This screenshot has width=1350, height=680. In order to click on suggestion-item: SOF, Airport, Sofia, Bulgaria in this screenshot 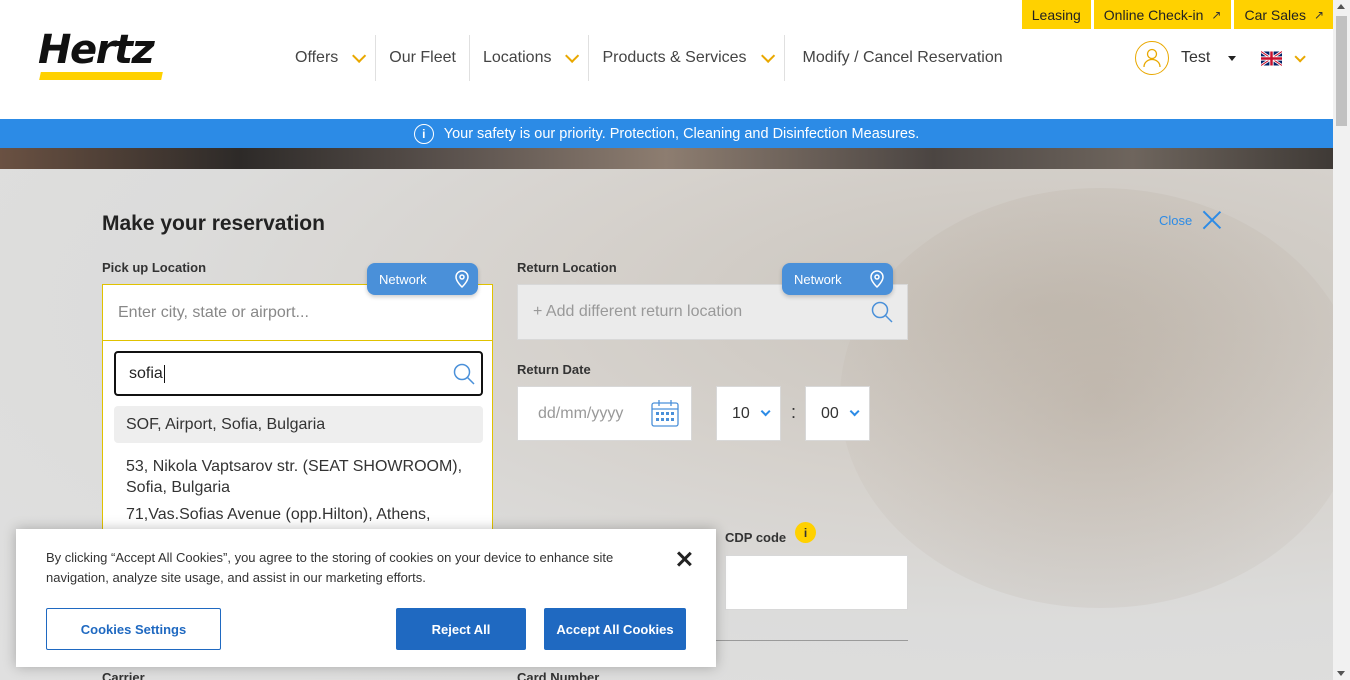, I will do `click(298, 424)`.